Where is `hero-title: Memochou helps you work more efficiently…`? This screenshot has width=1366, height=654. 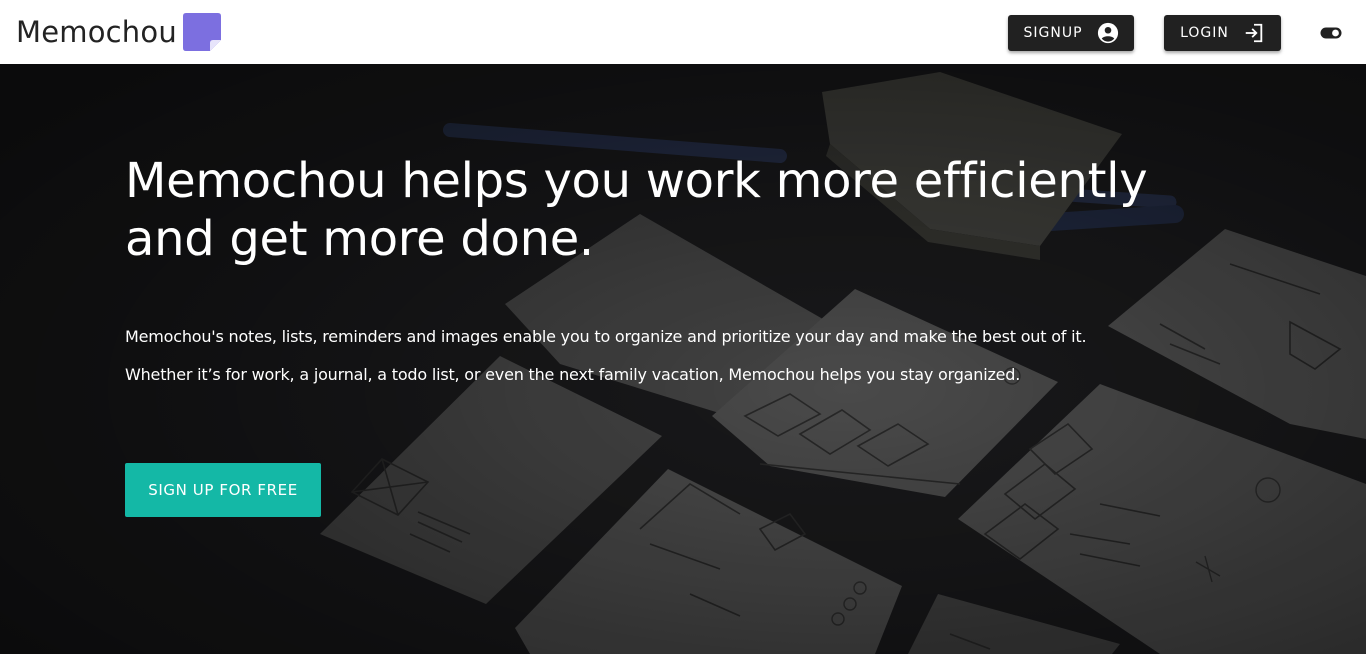 hero-title: Memochou helps you work more efficiently… is located at coordinates (675, 210).